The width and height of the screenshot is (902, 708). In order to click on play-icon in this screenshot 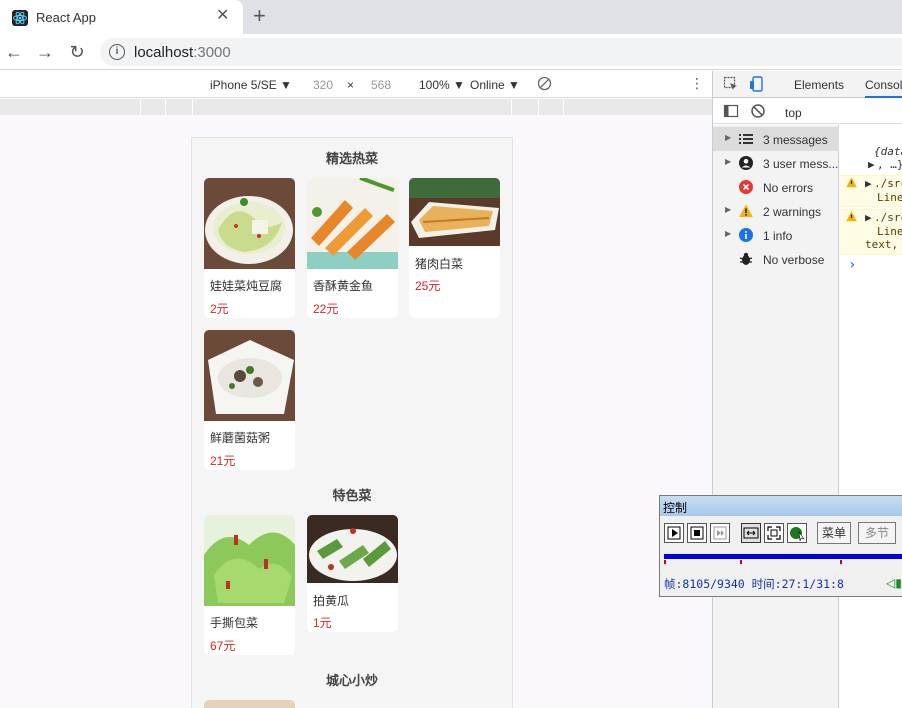, I will do `click(674, 533)`.